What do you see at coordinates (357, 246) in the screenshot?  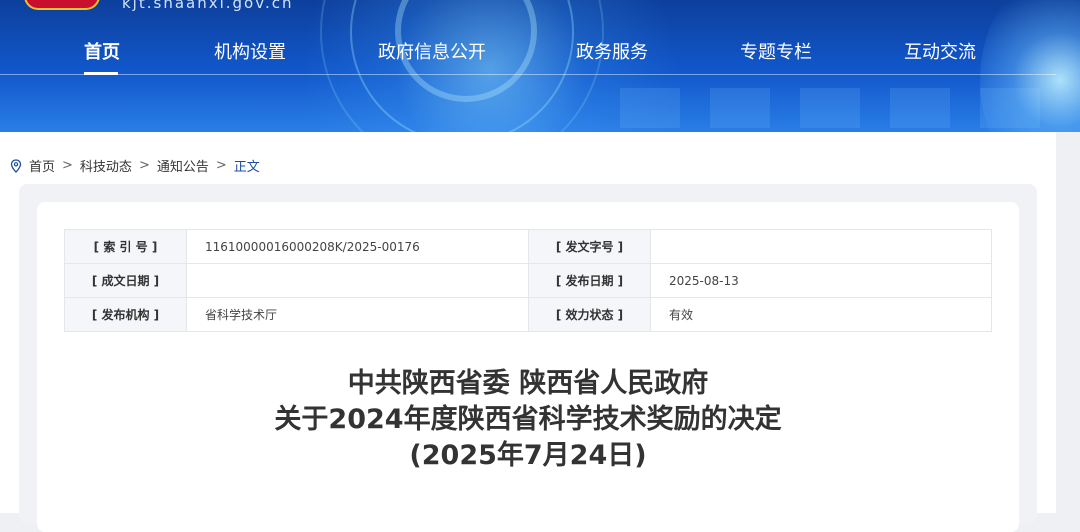 I see `meta-value-index-number: 11610000016000208K/2025-00176` at bounding box center [357, 246].